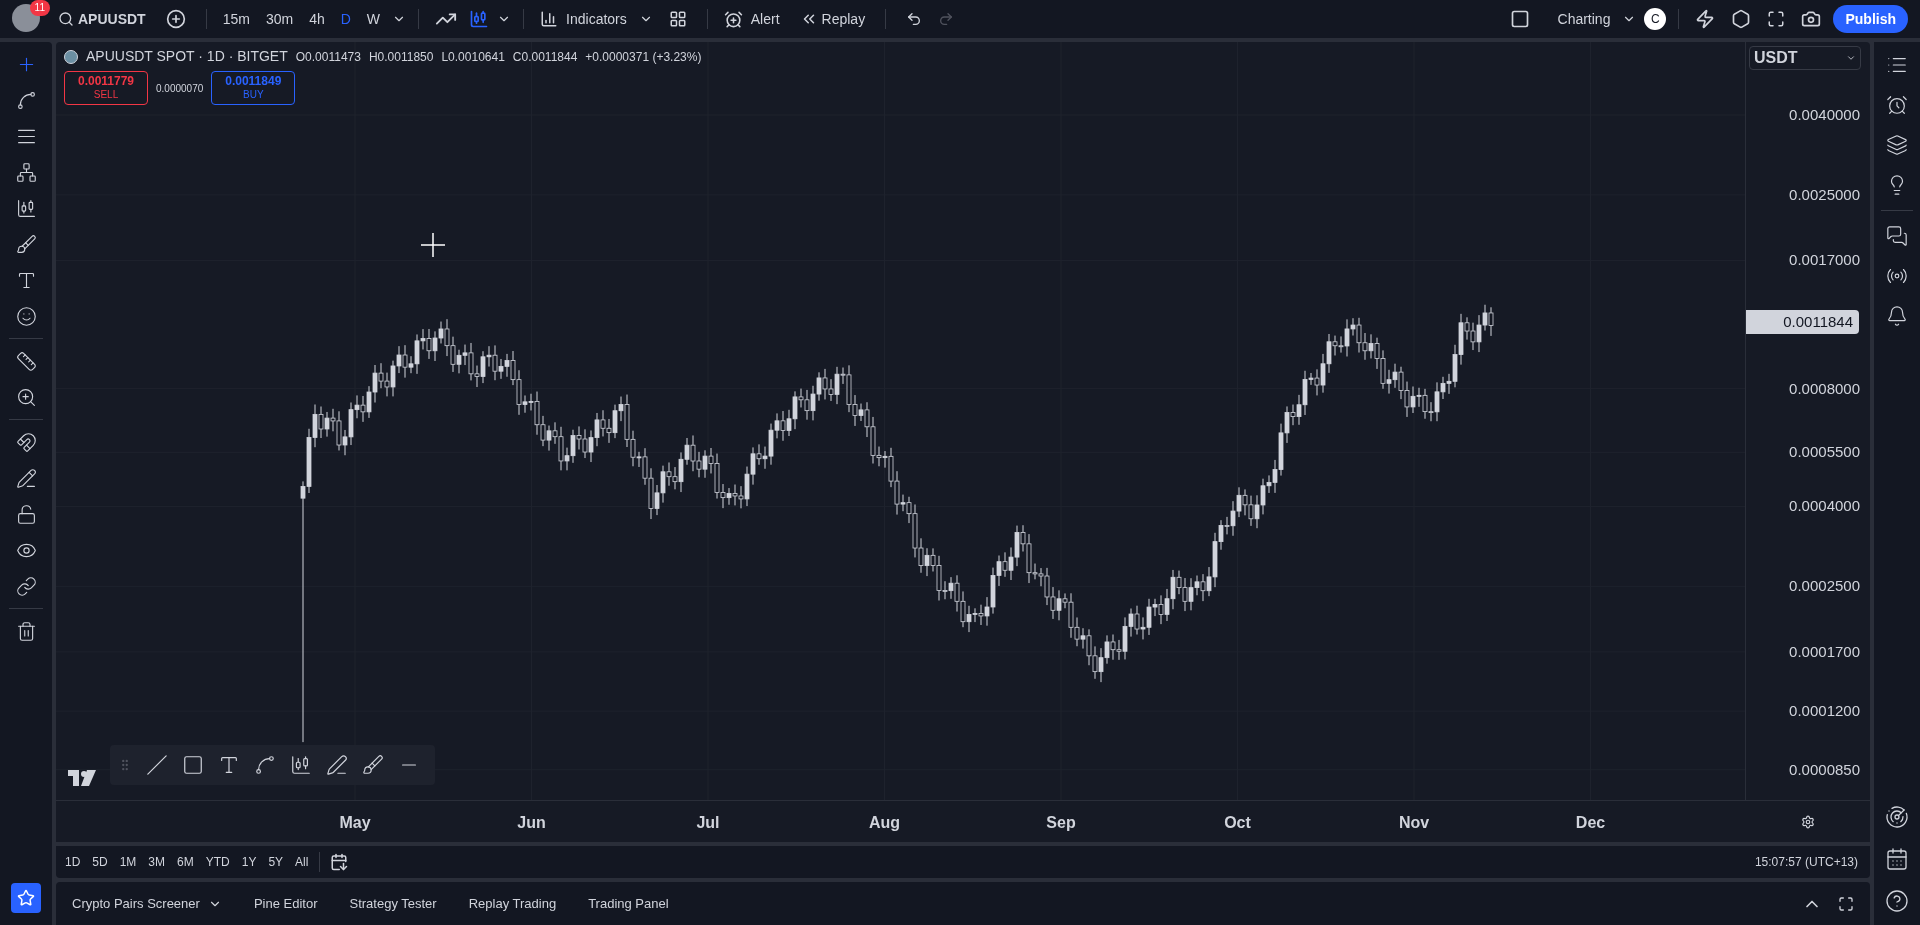  What do you see at coordinates (355, 823) in the screenshot?
I see `month-label: May` at bounding box center [355, 823].